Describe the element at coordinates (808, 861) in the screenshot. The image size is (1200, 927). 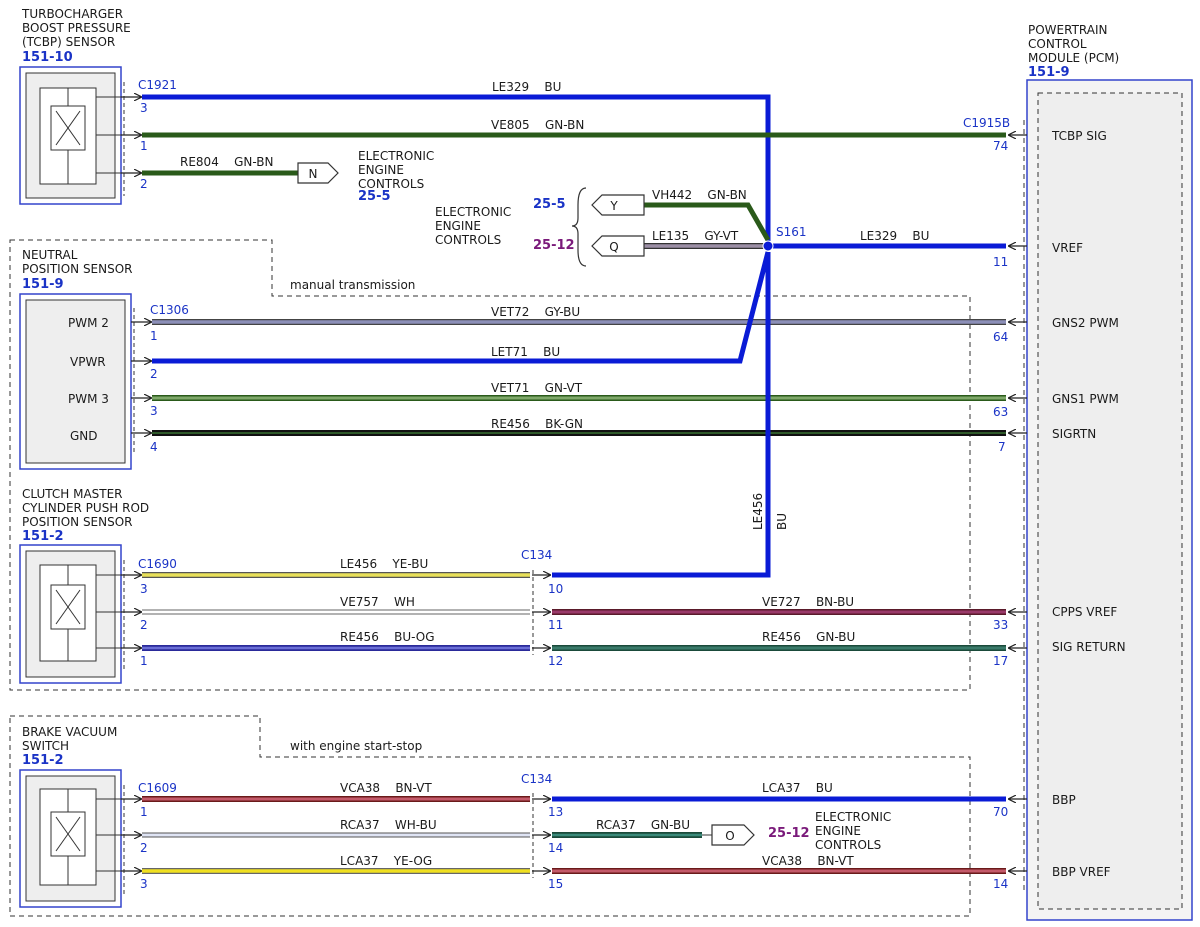
I see `svg-text: VCA38 BN-VT` at that location.